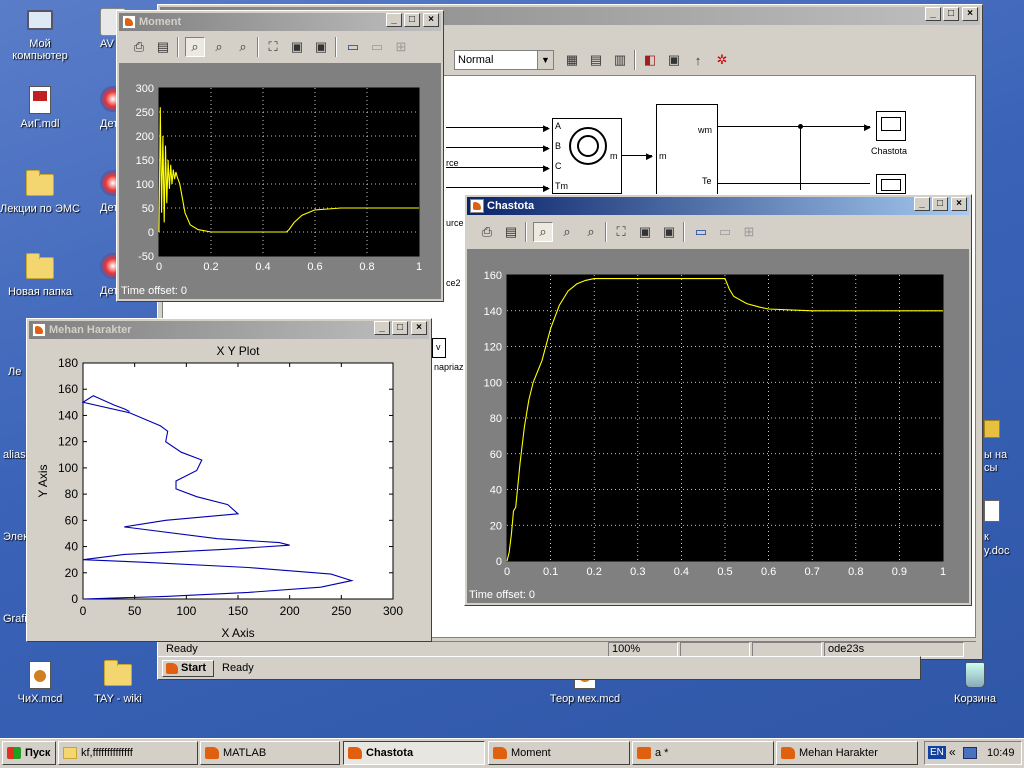 The image size is (1024, 768). What do you see at coordinates (674, 60) in the screenshot?
I see `properties-icon: ▣` at bounding box center [674, 60].